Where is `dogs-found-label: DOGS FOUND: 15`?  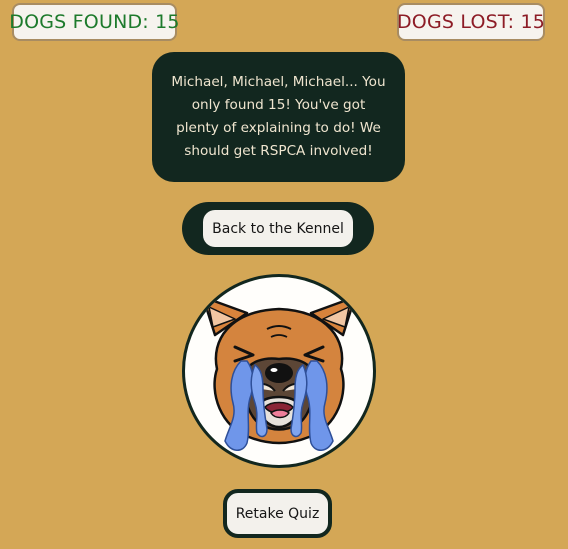 dogs-found-label: DOGS FOUND: 15 is located at coordinates (94, 22).